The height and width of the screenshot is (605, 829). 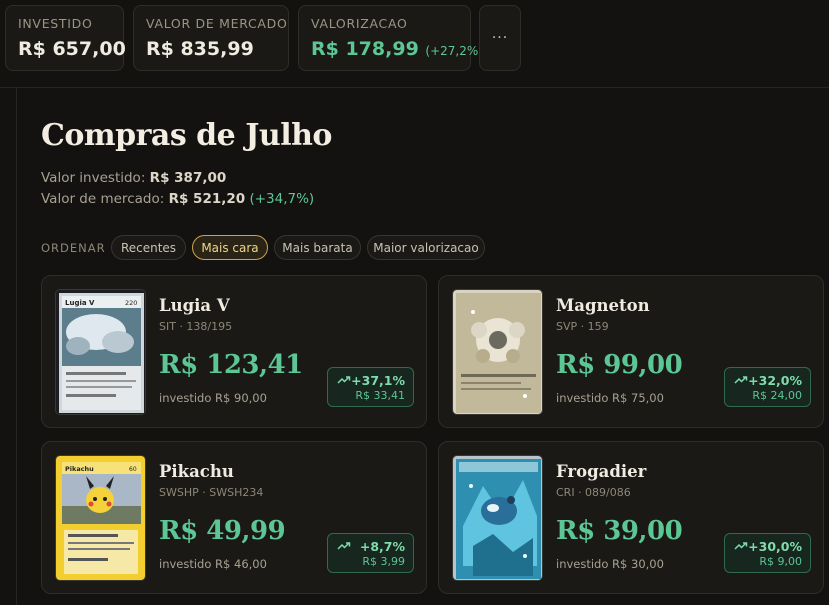 I want to click on gain-amount: R$ 3,99, so click(x=383, y=561).